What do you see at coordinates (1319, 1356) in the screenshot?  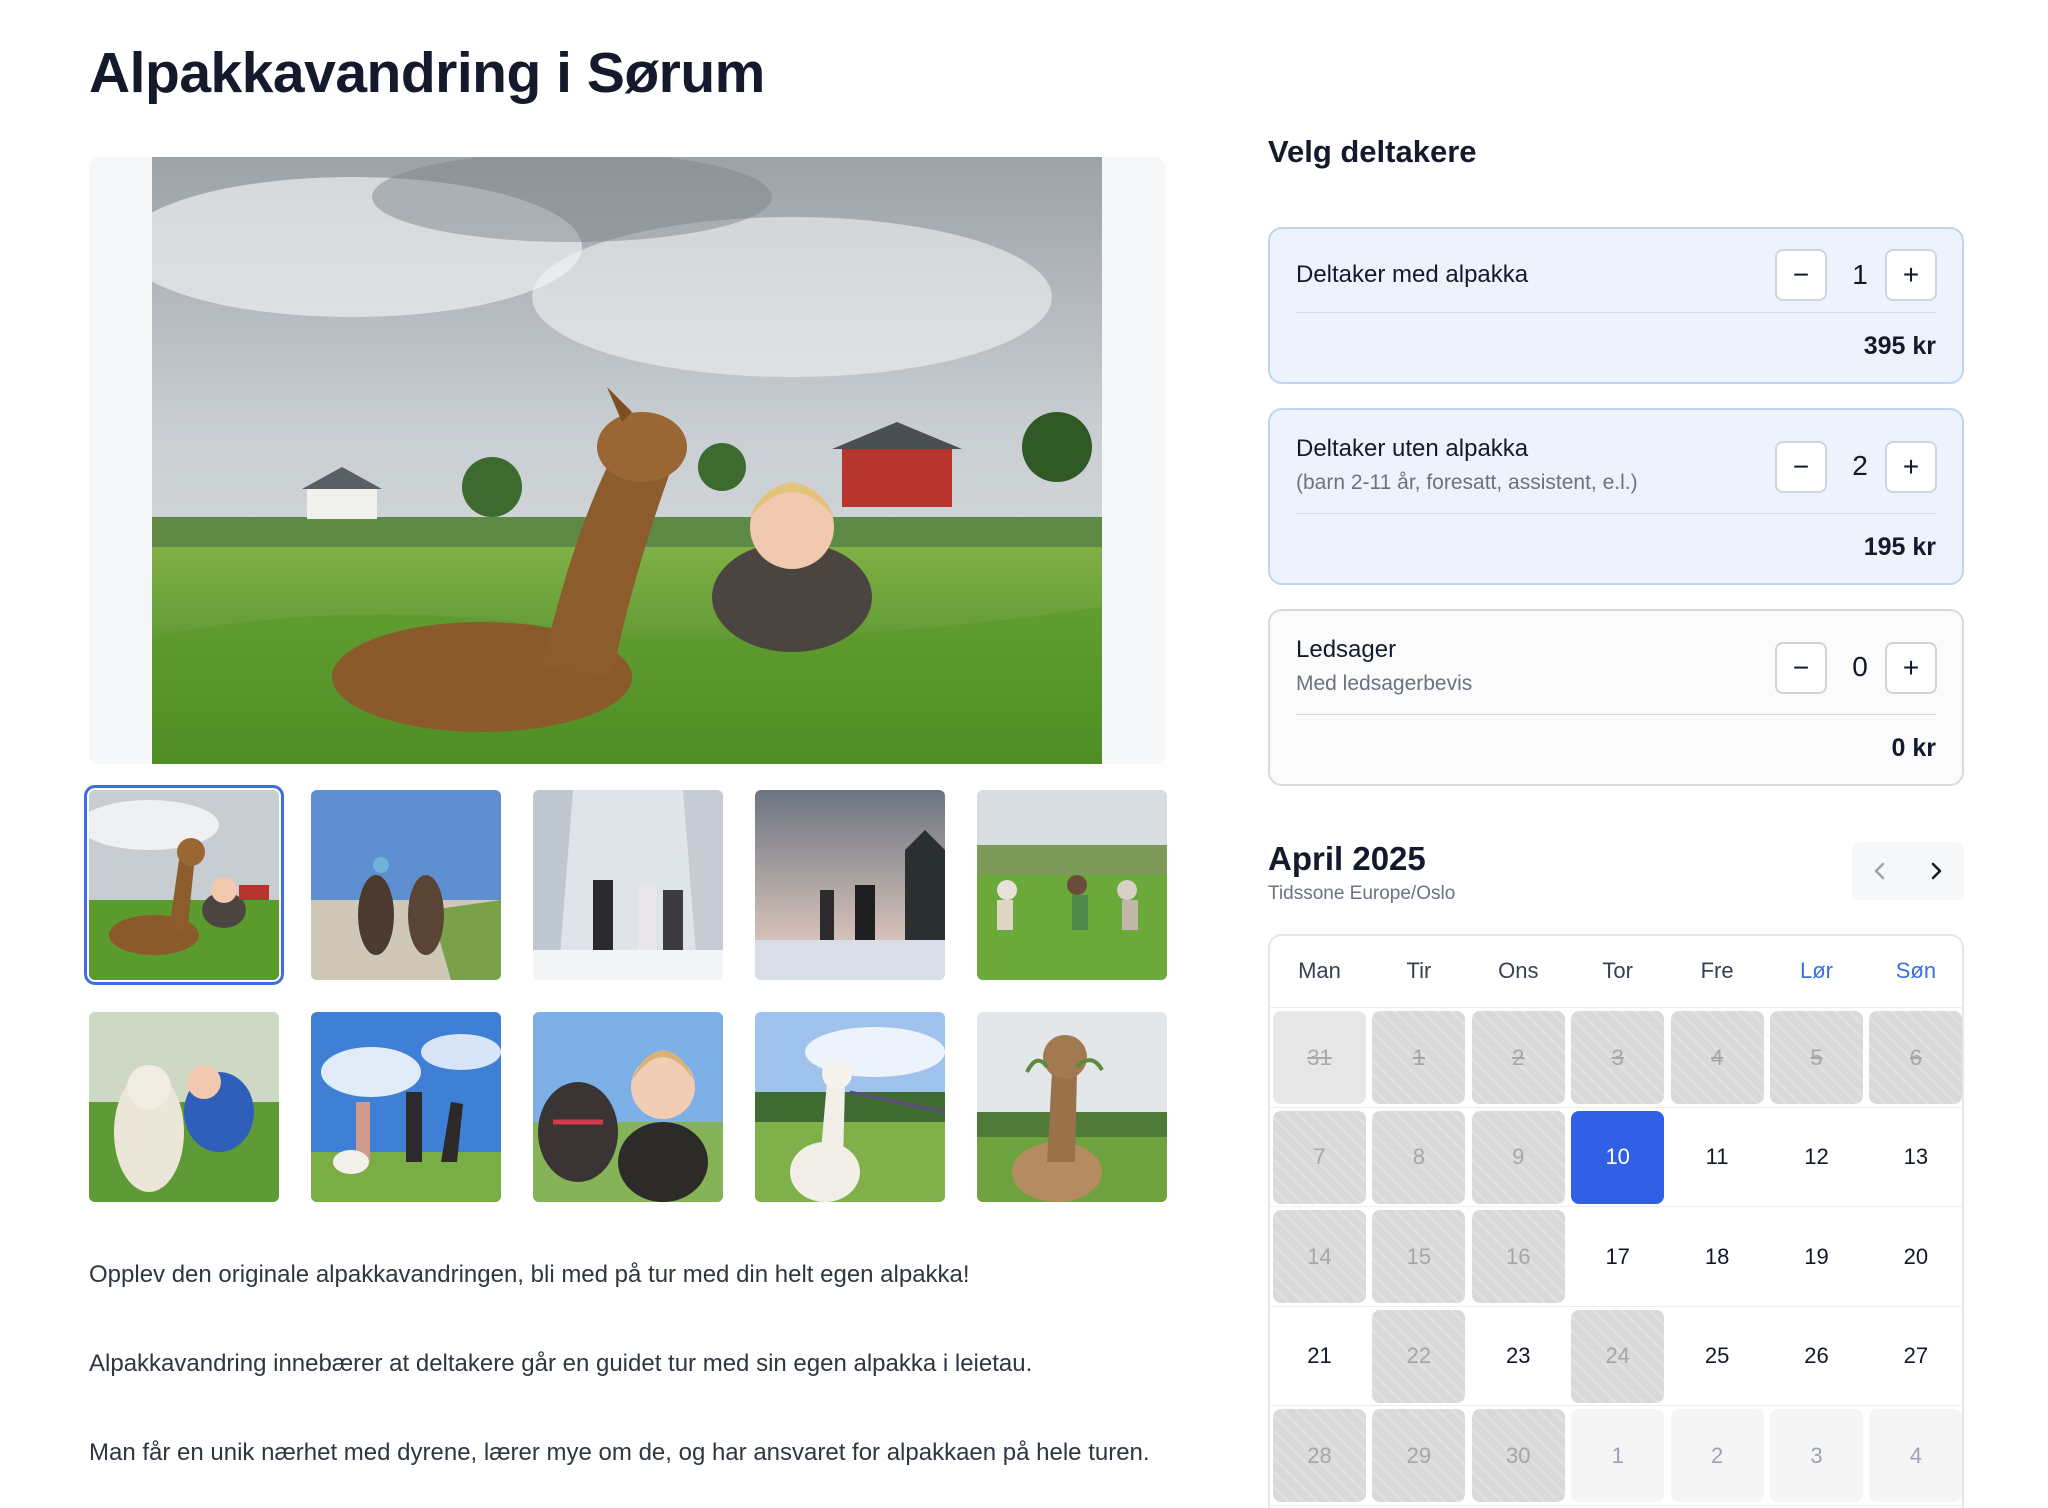 I see `calendar-day: 21` at bounding box center [1319, 1356].